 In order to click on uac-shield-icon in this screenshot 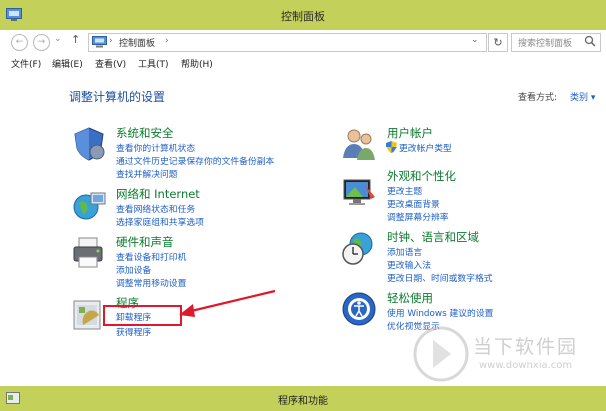, I will do `click(391, 148)`.